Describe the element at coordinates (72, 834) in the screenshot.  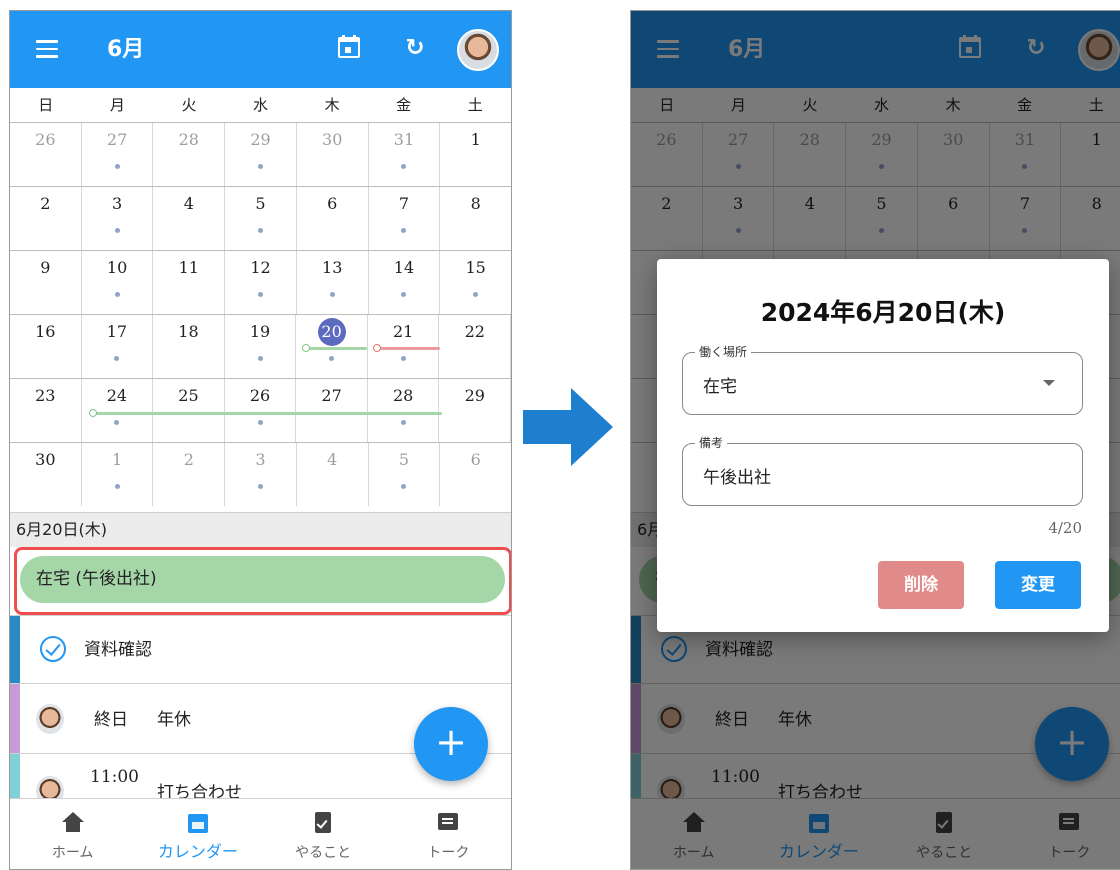
I see `tab-home: ホーム` at that location.